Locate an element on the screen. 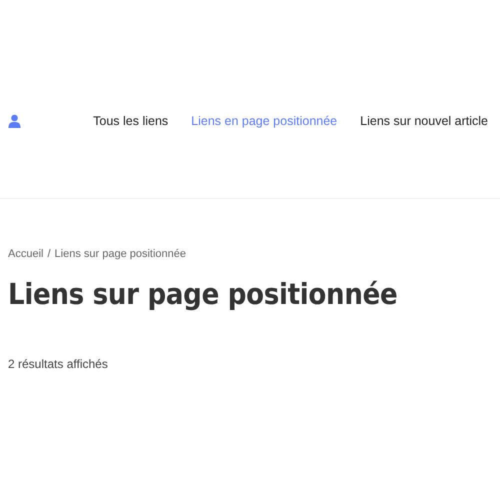 The width and height of the screenshot is (500, 500). page-title: Liens sur page positionnée is located at coordinates (203, 294).